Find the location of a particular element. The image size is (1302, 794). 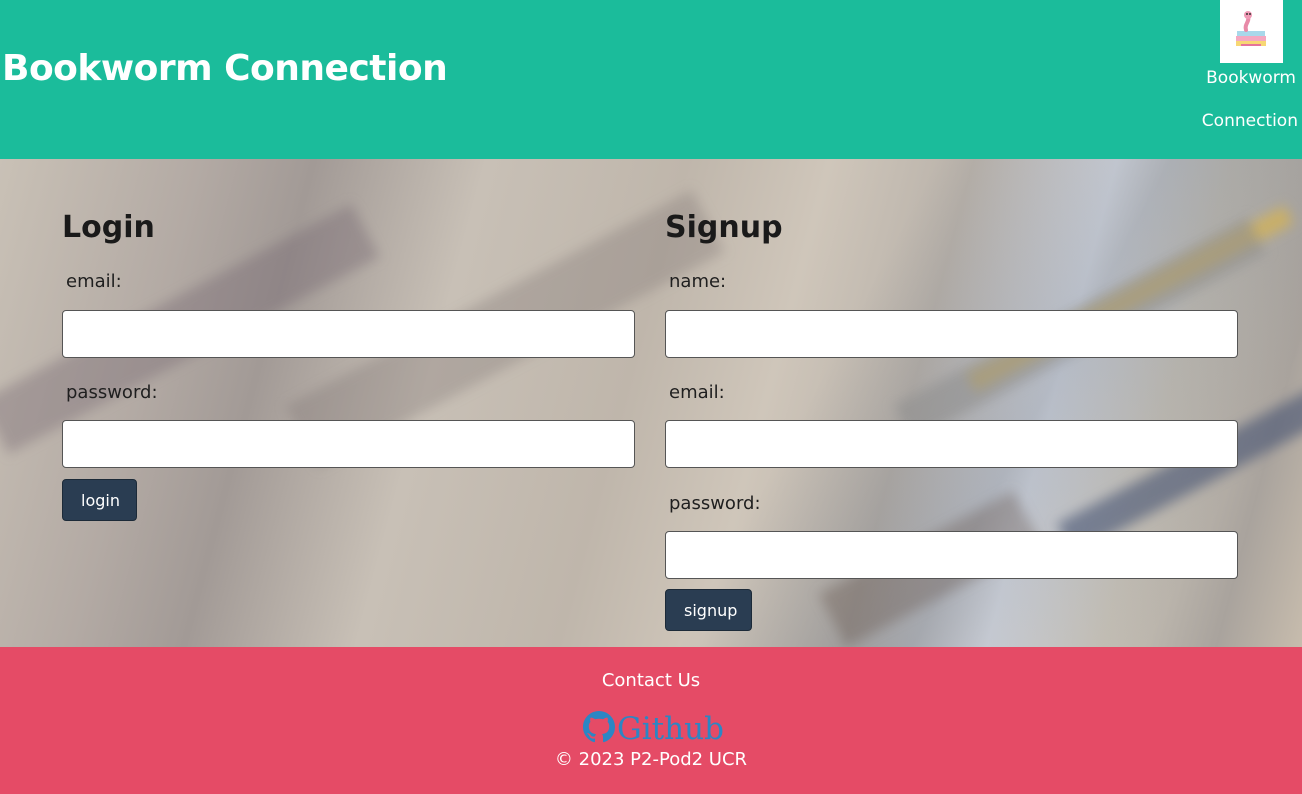

login-email-input is located at coordinates (348, 334).